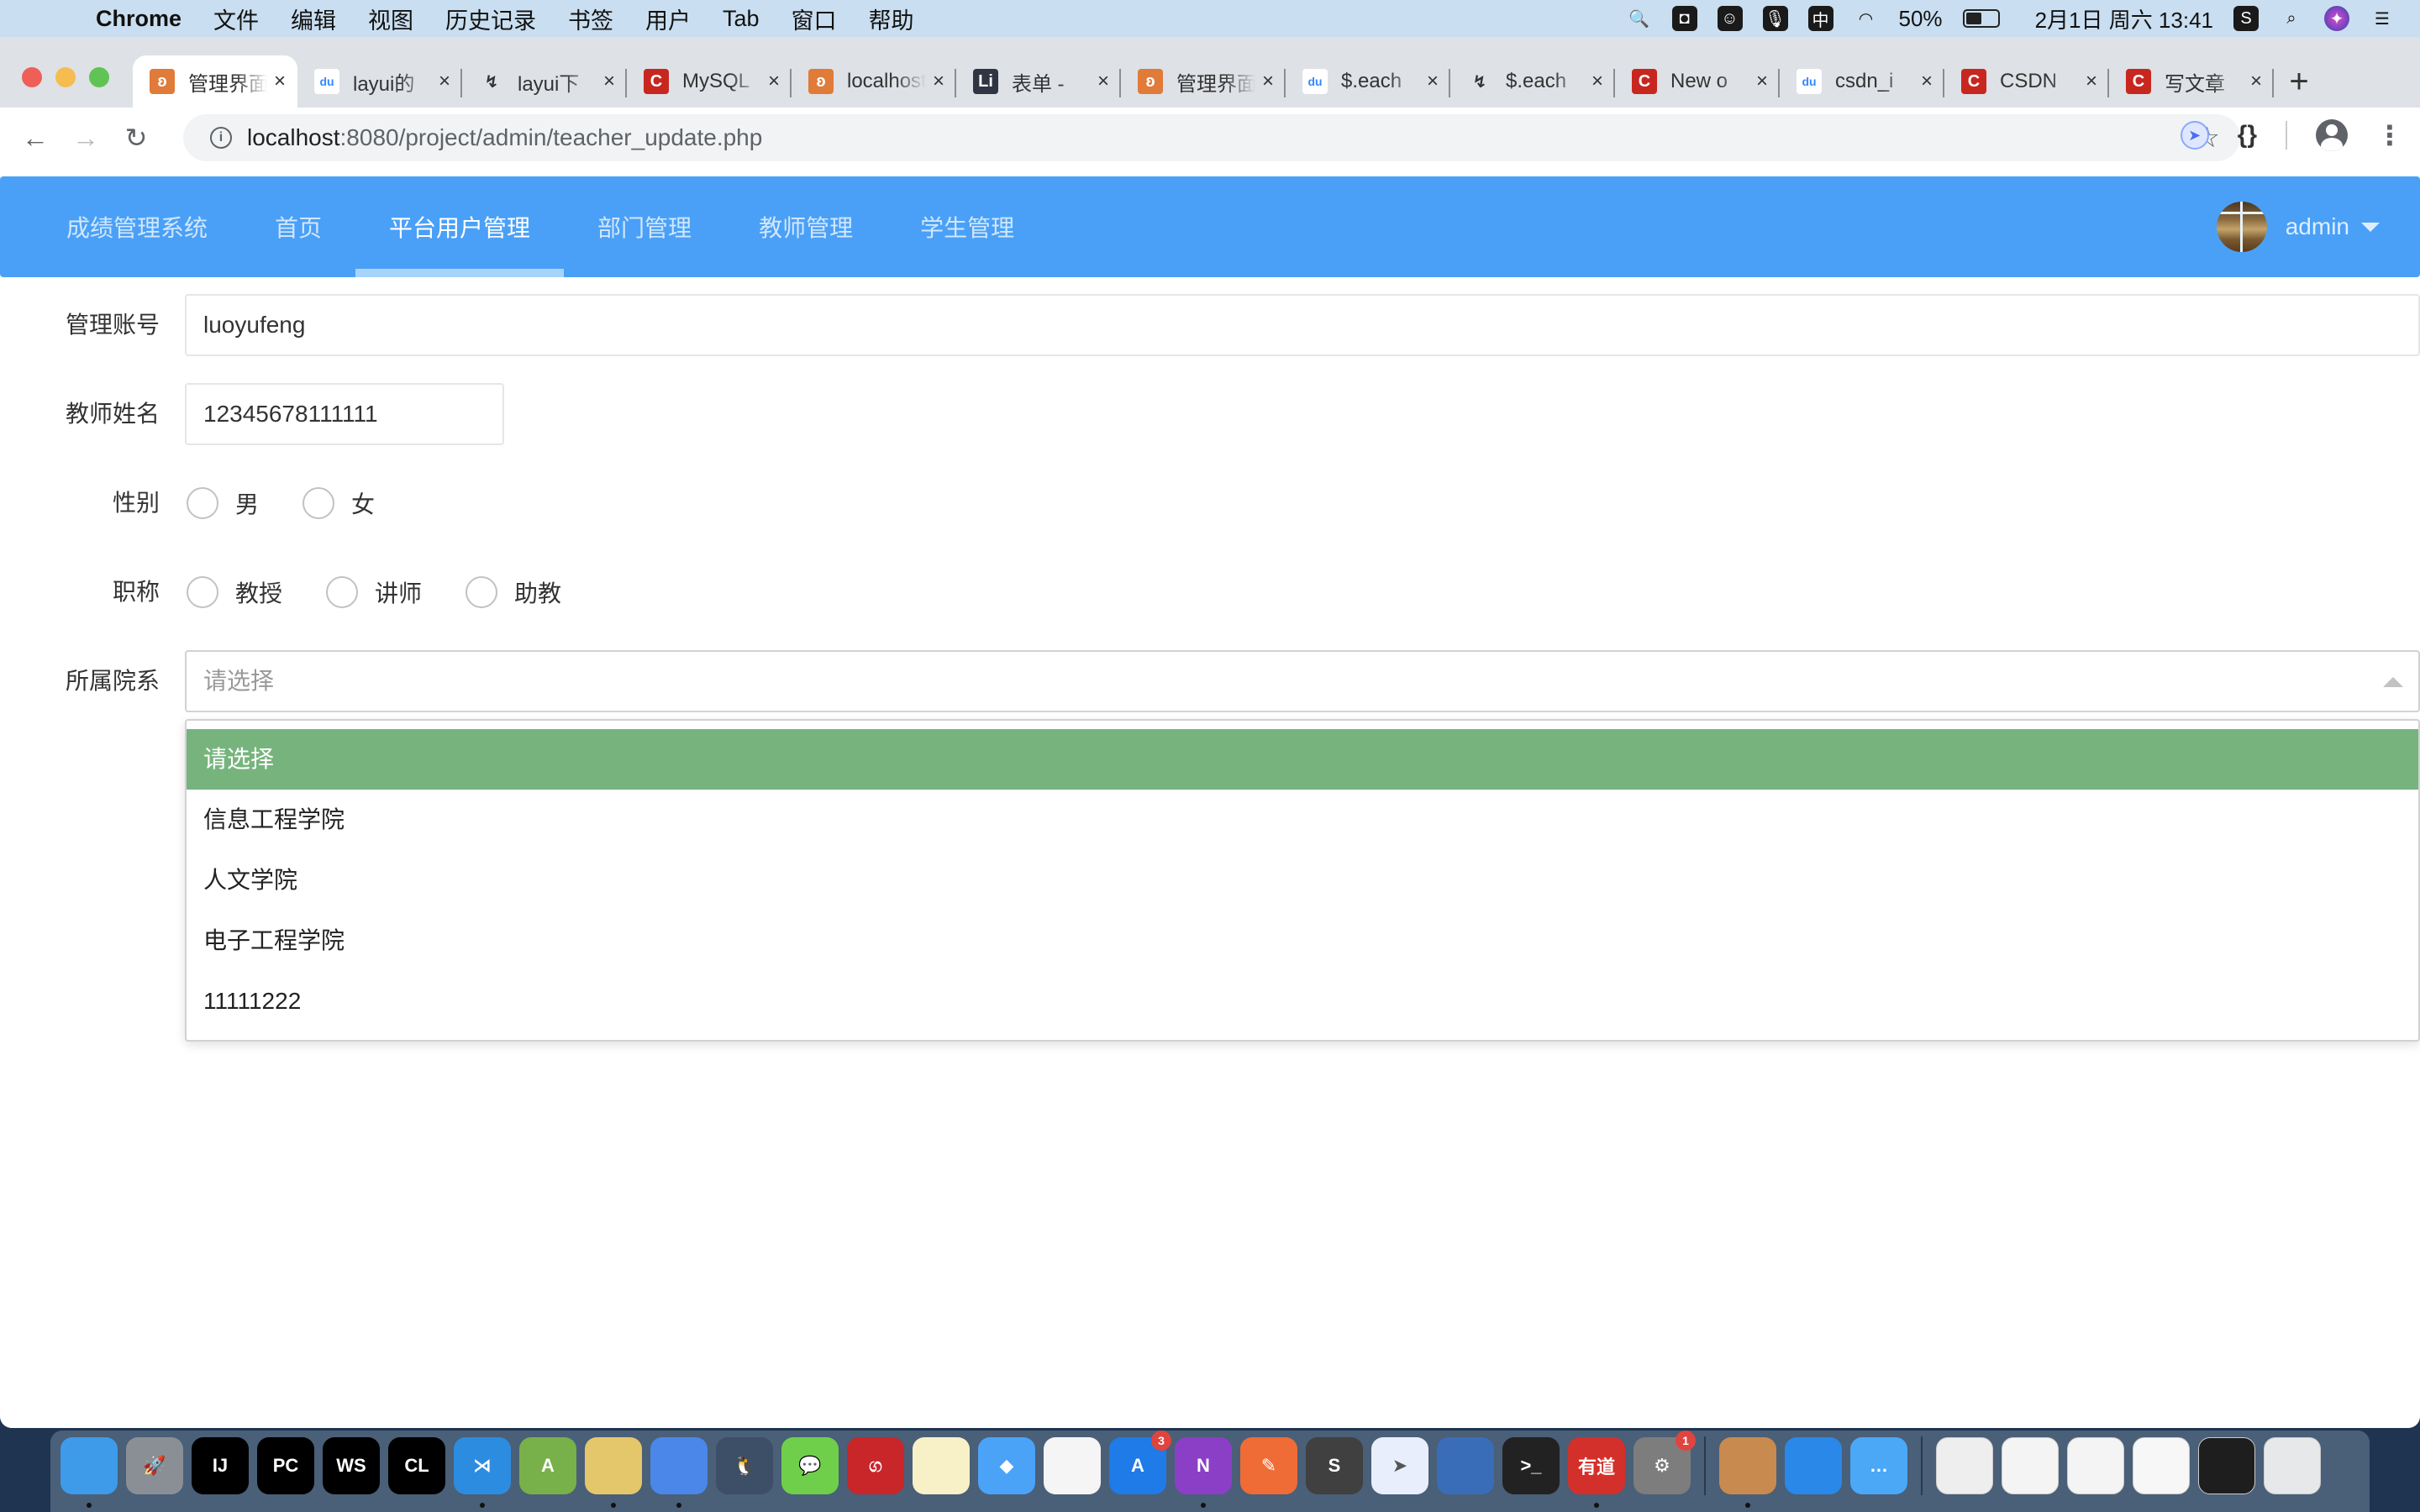 This screenshot has width=2420, height=1512. I want to click on wifi-icon: ◠, so click(1866, 18).